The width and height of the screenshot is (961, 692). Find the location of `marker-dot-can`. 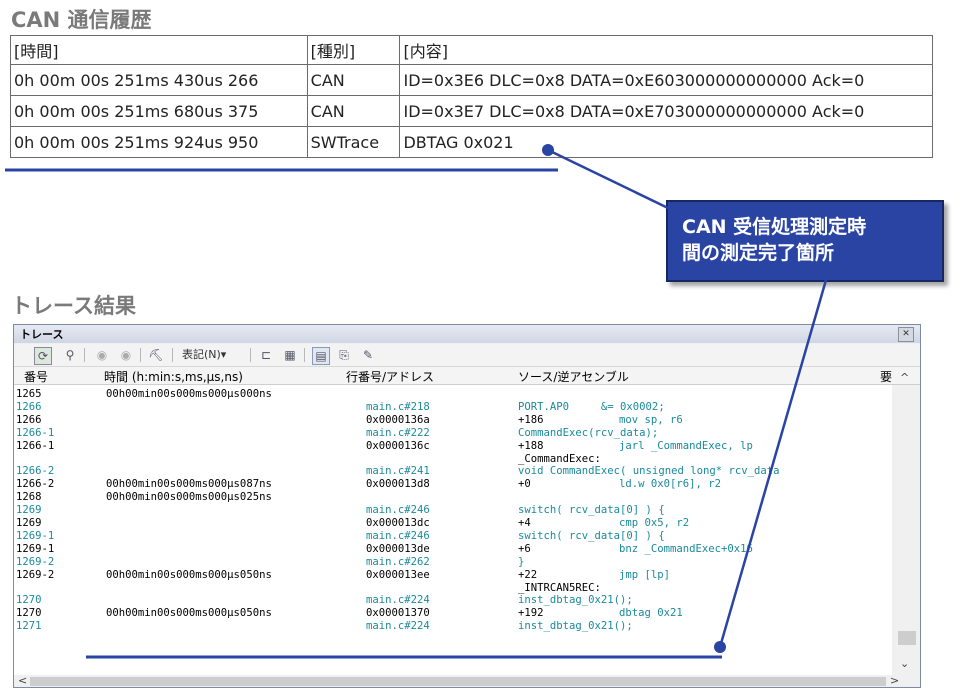

marker-dot-can is located at coordinates (548, 150).